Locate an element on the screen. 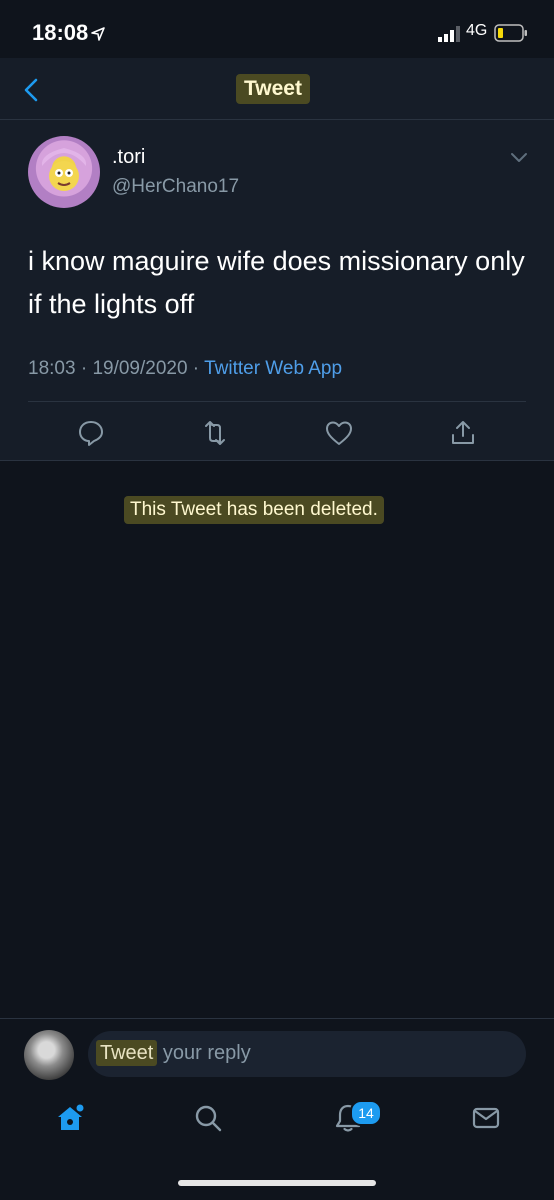  actions-divider is located at coordinates (277, 401).